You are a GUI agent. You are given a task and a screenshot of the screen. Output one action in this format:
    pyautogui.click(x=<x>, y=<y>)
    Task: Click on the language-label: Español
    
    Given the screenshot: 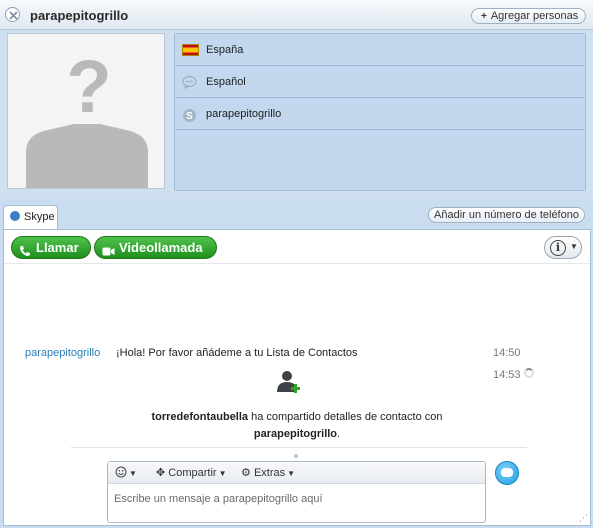 What is the action you would take?
    pyautogui.click(x=226, y=81)
    